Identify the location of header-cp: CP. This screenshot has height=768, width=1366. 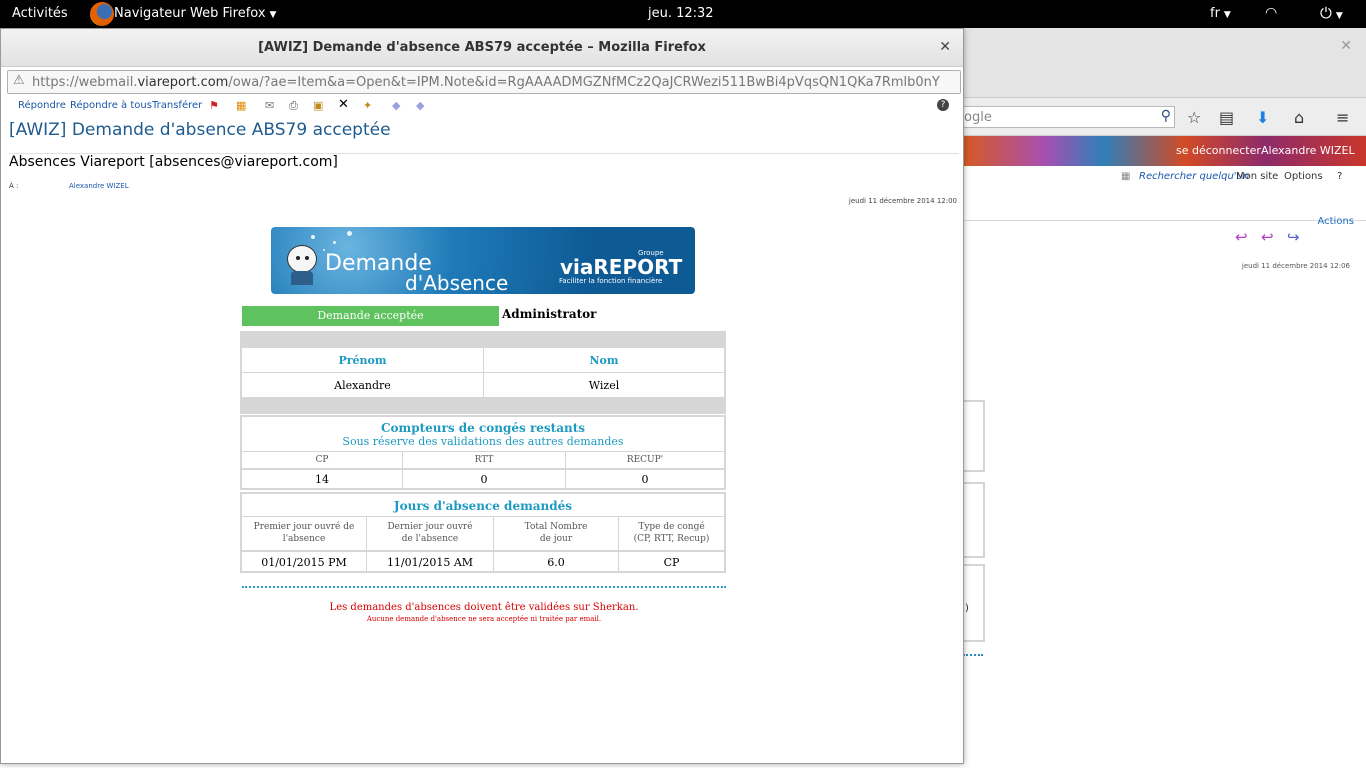
(322, 460).